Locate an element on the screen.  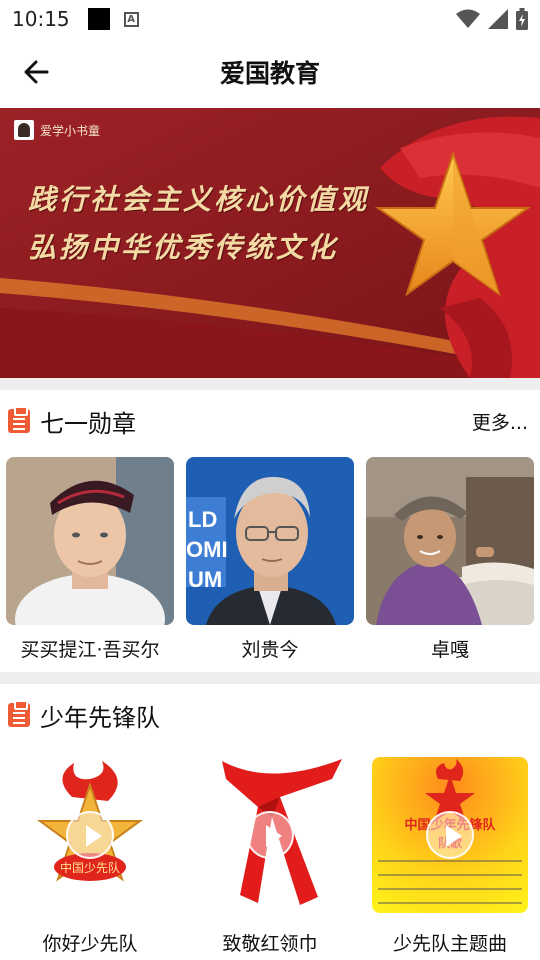
medal-card: 买买提江·吾买尔 is located at coordinates (90, 559).